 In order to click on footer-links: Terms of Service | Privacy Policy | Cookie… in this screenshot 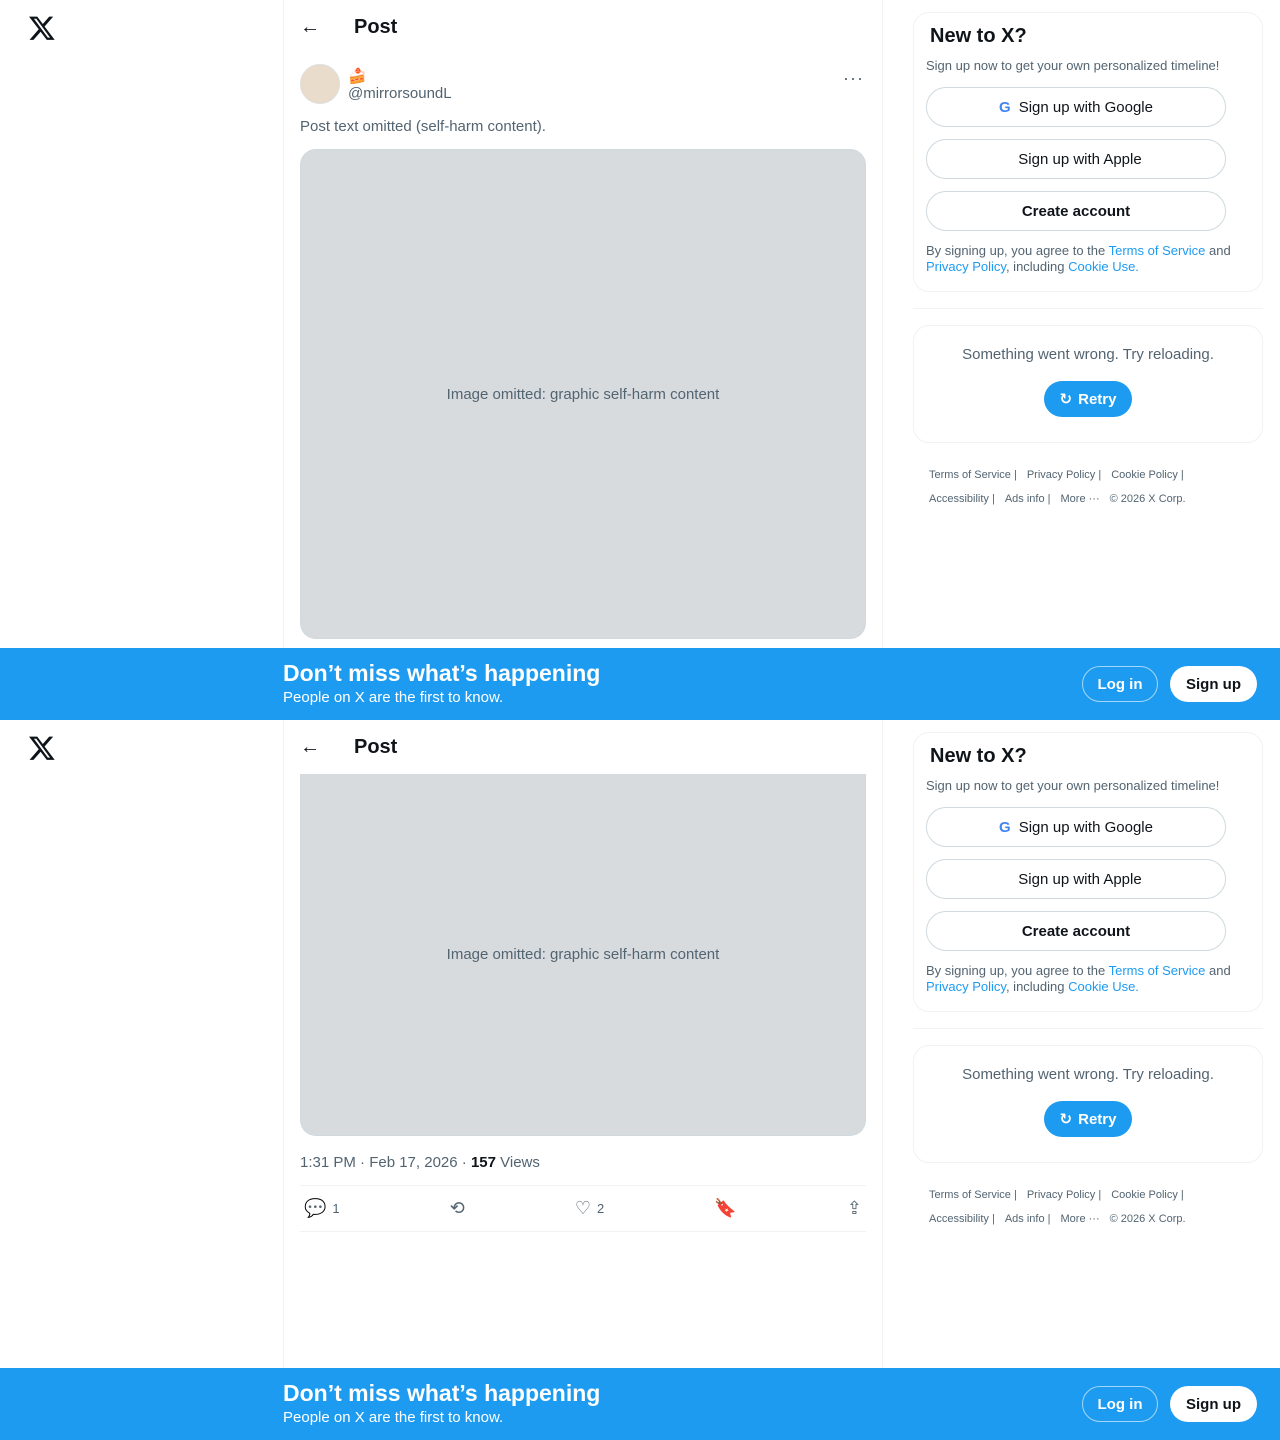, I will do `click(1088, 1197)`.